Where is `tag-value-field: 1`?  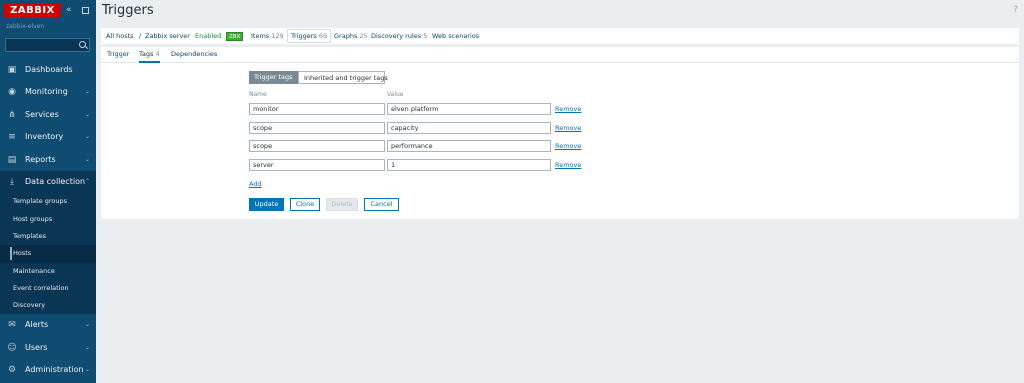
tag-value-field: 1 is located at coordinates (469, 165).